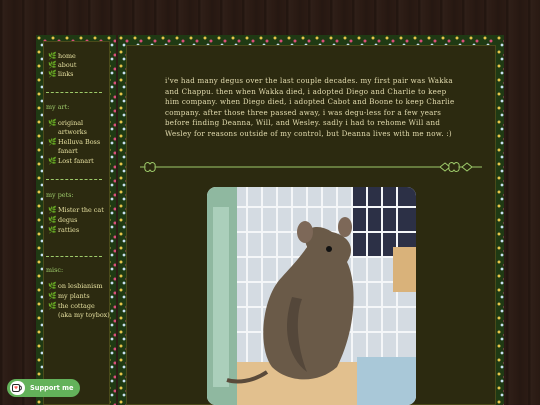  Describe the element at coordinates (79, 74) in the screenshot. I see `nav-link-links: 🌿 links` at that location.